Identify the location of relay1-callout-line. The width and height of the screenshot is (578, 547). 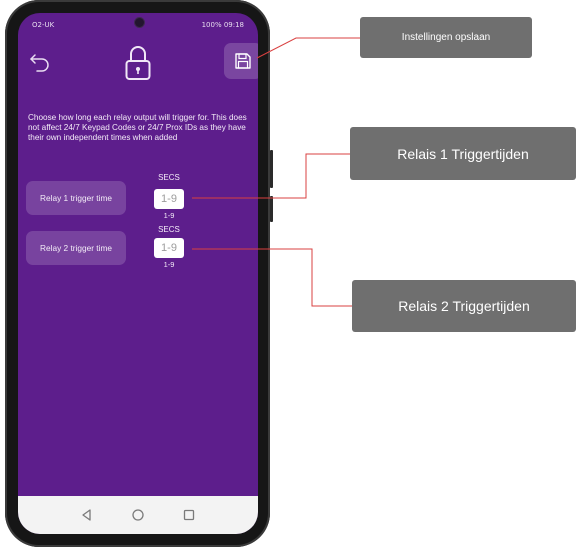
(271, 176).